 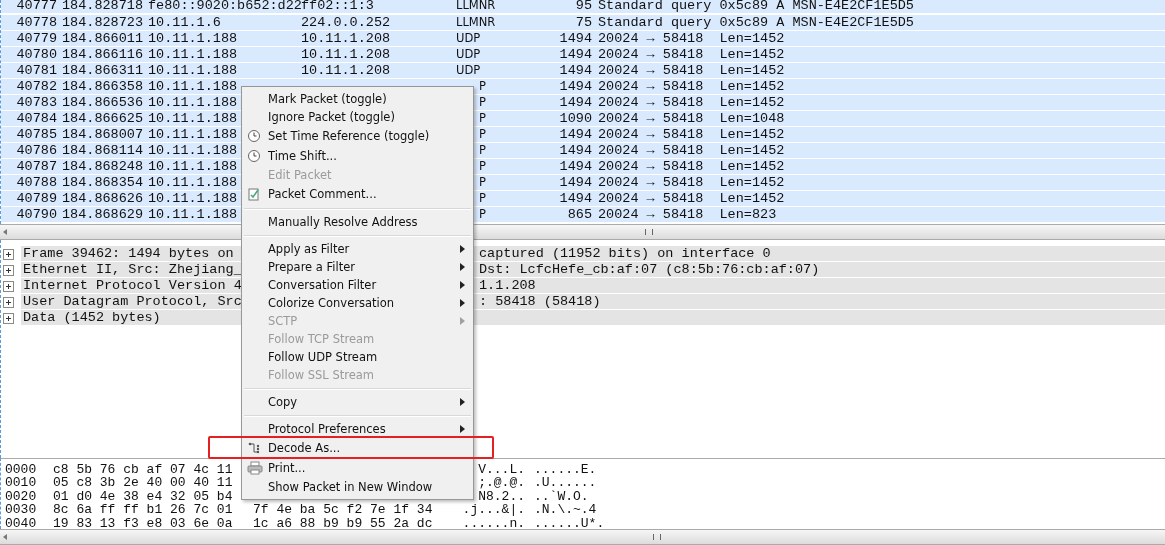 What do you see at coordinates (36, 150) in the screenshot?
I see `table-cell: 40786` at bounding box center [36, 150].